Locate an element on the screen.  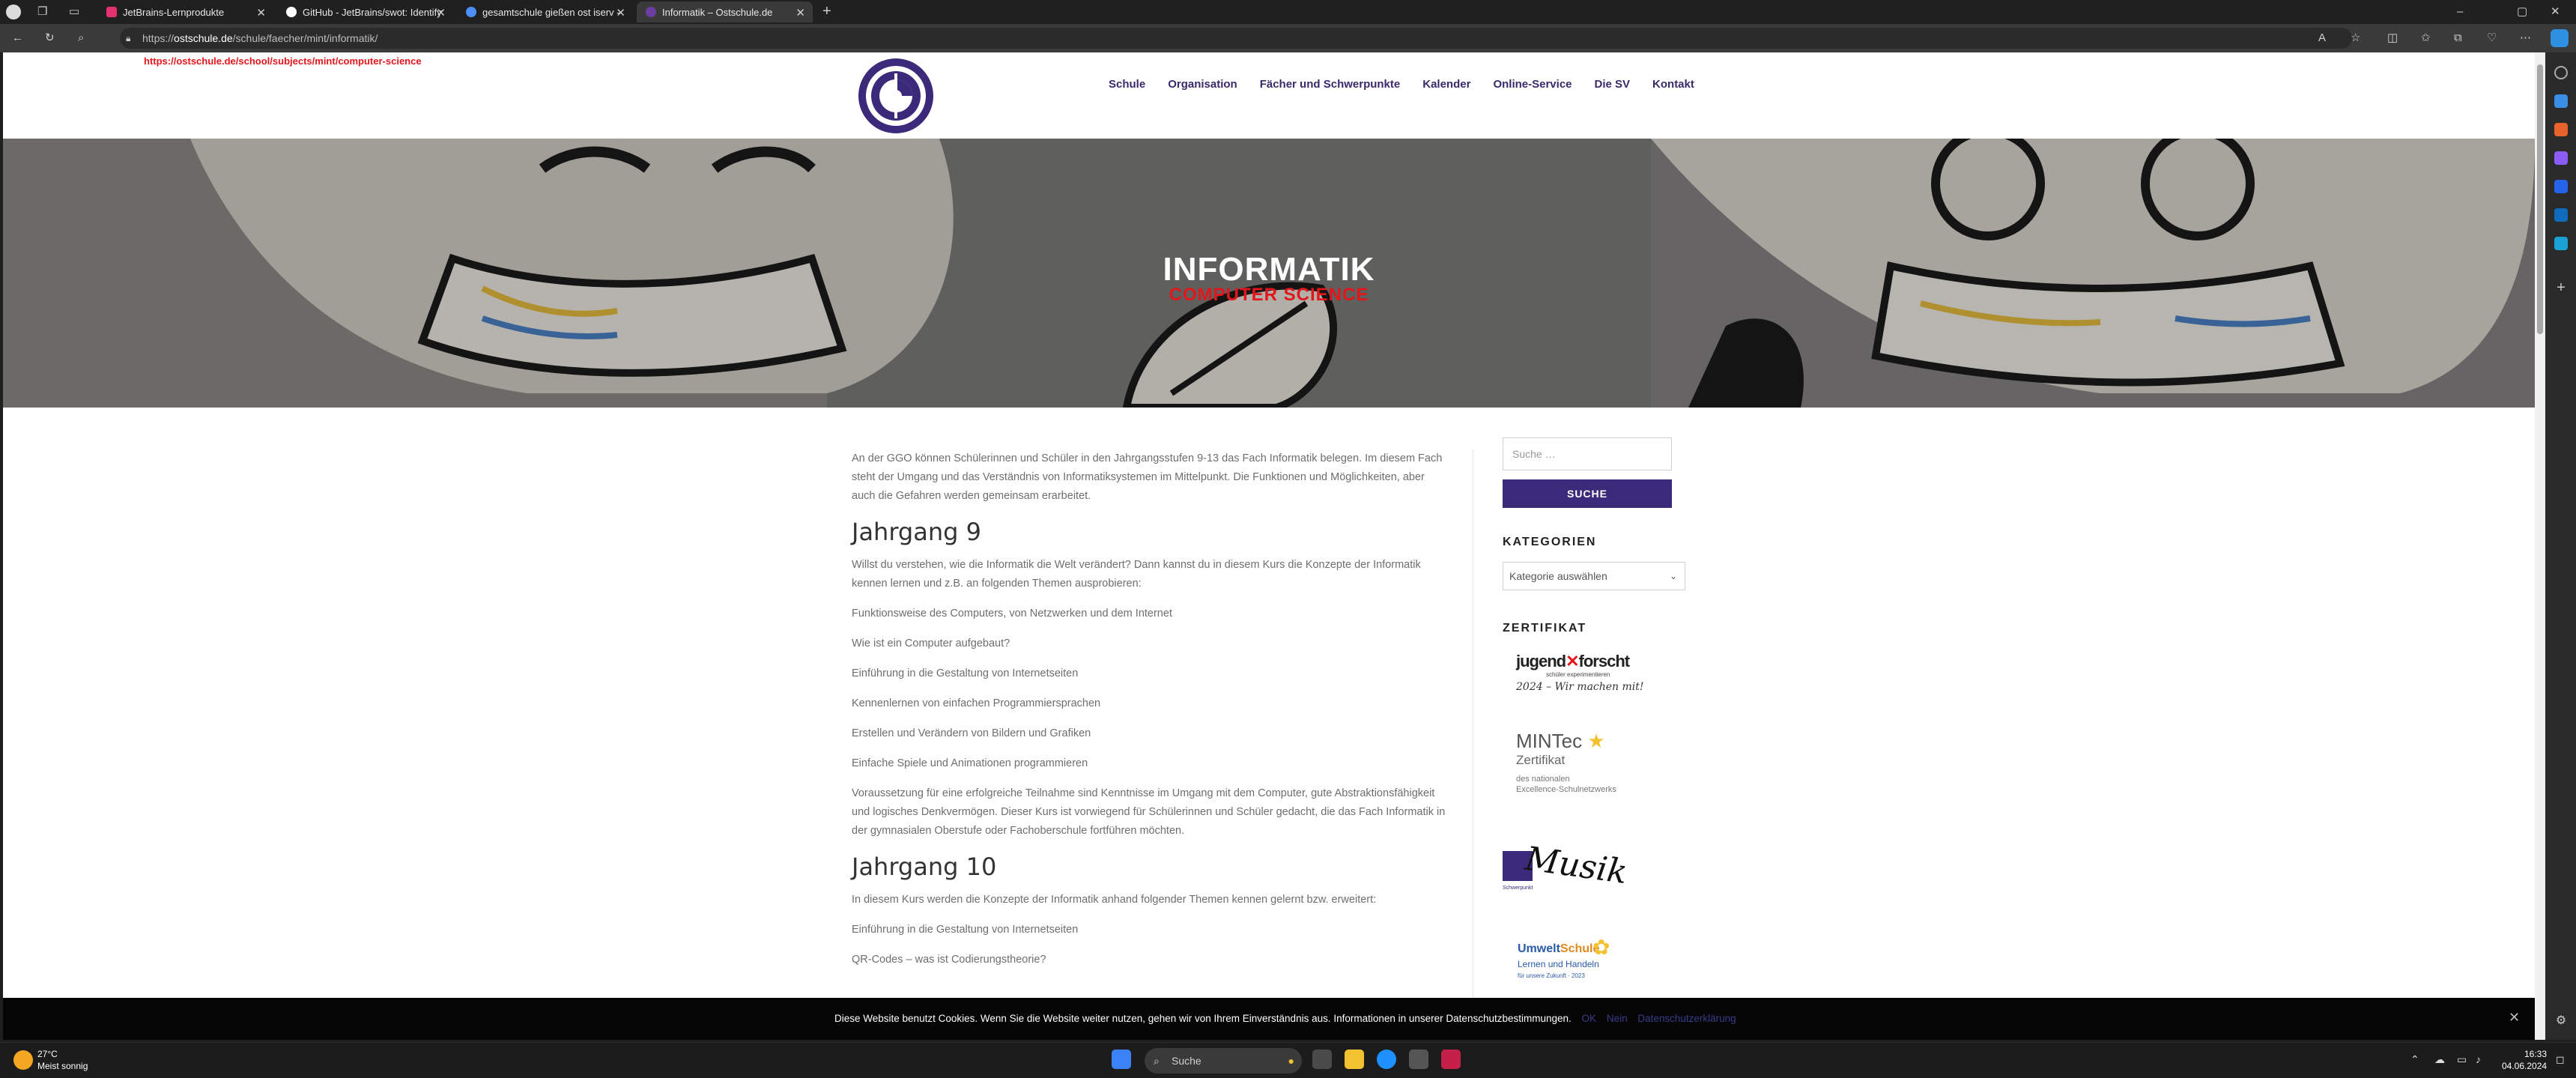
lock-icon: 🔒︎ is located at coordinates (128, 38).